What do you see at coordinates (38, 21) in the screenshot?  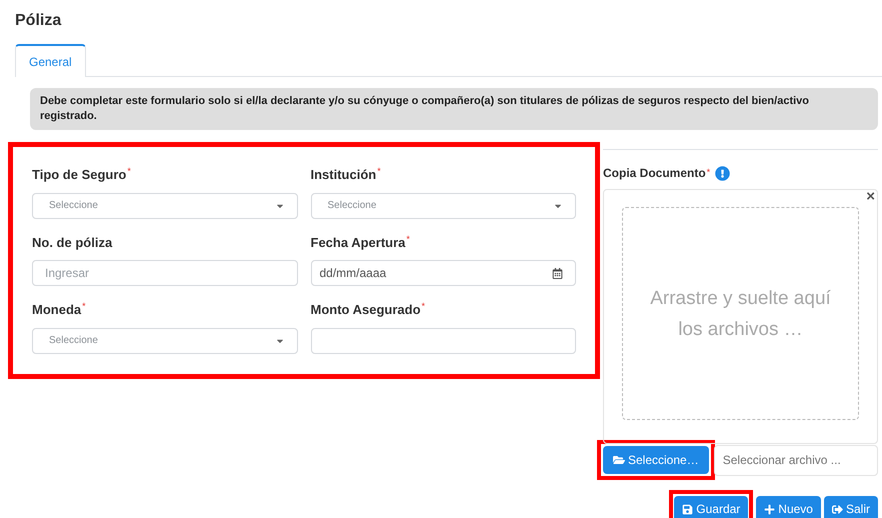 I see `page-title: Póliza` at bounding box center [38, 21].